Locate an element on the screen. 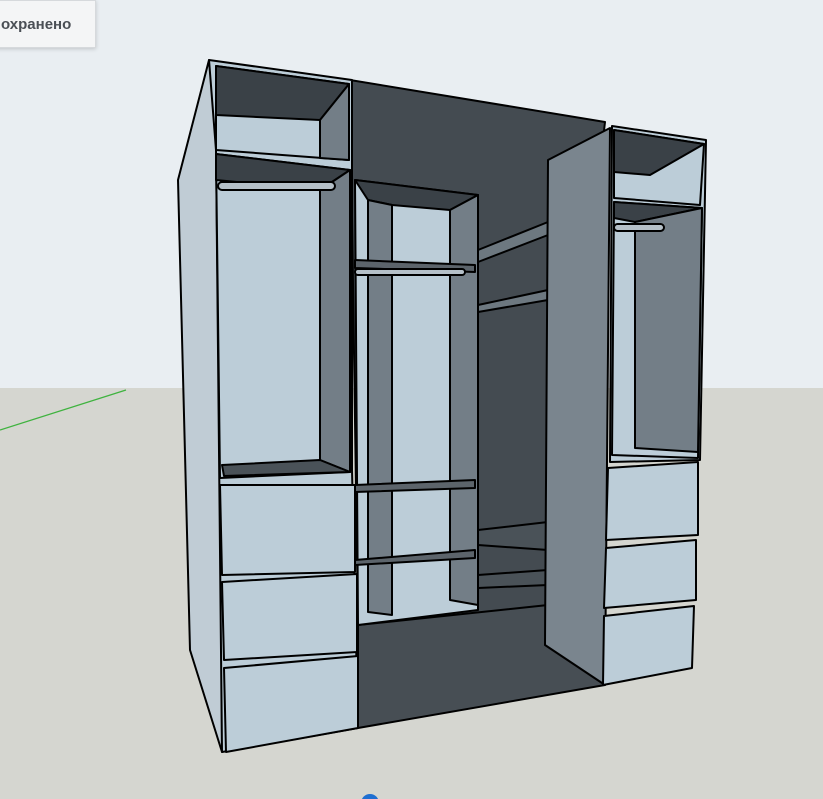 This screenshot has height=799, width=823. right-clothes-rod is located at coordinates (639, 227).